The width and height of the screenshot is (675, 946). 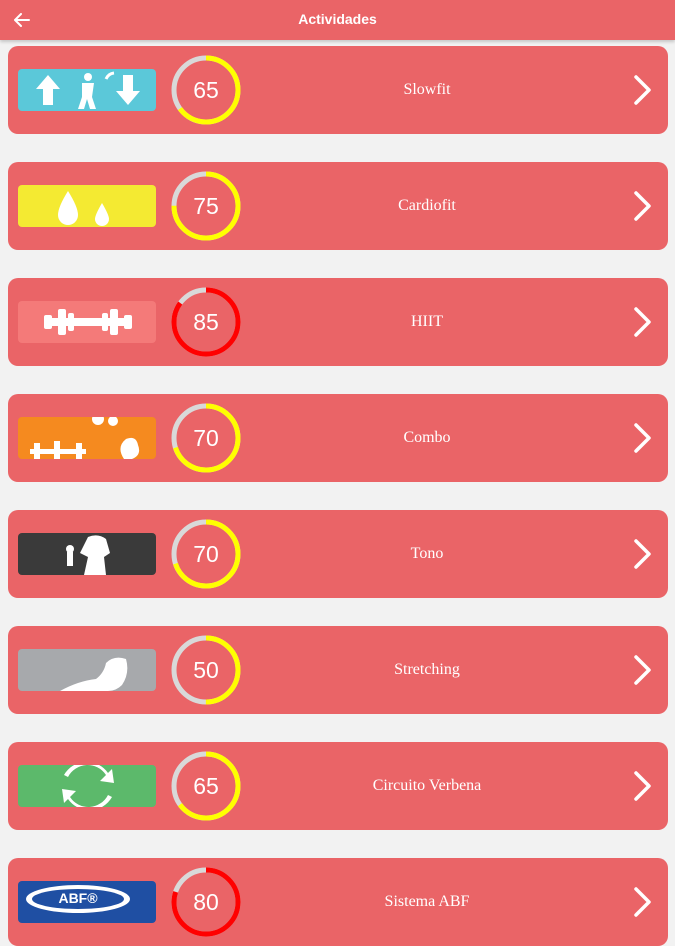 I want to click on abf-logo-icon: ABF®, so click(x=78, y=899).